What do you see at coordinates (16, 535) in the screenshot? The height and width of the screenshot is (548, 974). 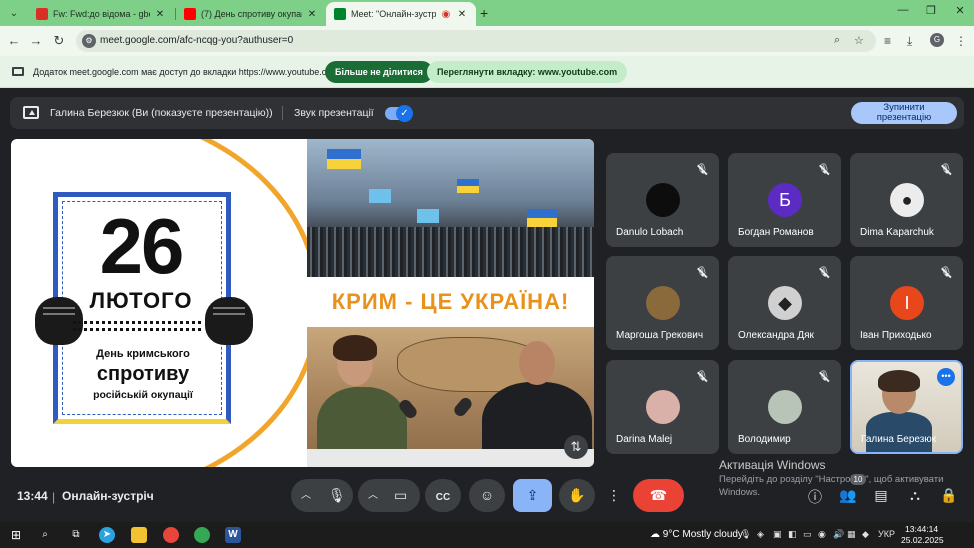 I see `windows-start-icon: ⊞` at bounding box center [16, 535].